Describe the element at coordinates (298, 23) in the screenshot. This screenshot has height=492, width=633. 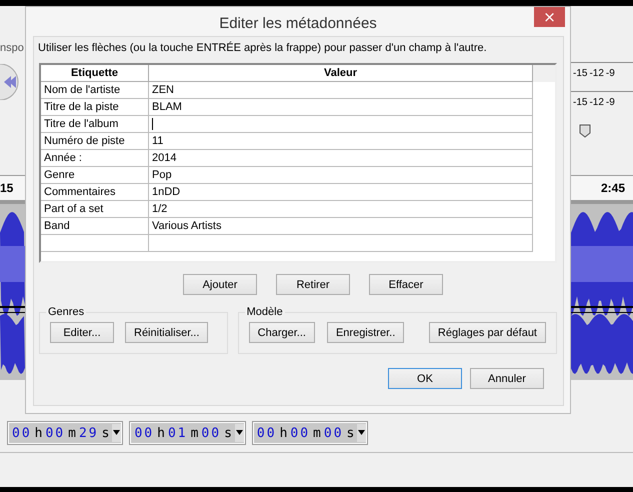
I see `window-title: Editer les métadonnées` at that location.